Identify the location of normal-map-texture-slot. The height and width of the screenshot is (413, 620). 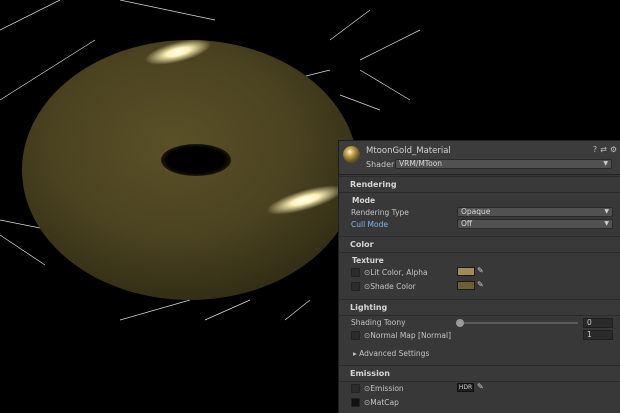
(355, 335).